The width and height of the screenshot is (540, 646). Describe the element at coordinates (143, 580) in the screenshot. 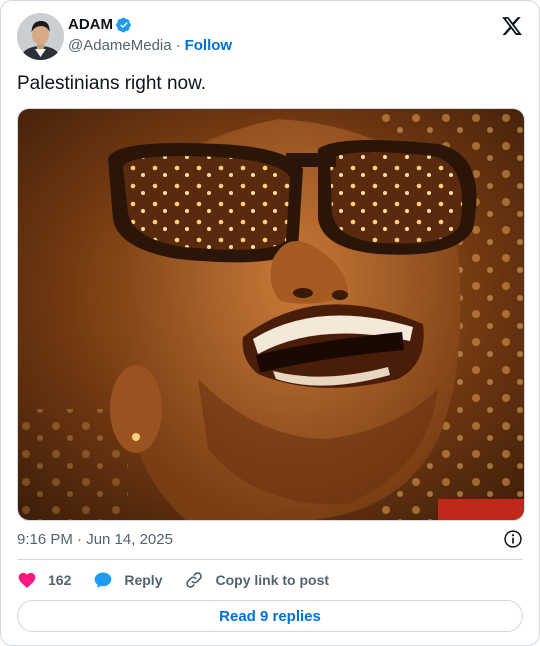

I see `reply-label: Reply` at that location.